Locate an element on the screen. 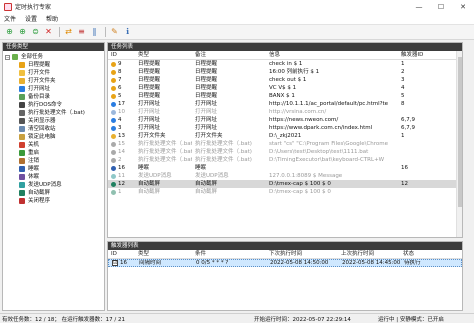  task-note-cell: 日程提醒 is located at coordinates (206, 80).